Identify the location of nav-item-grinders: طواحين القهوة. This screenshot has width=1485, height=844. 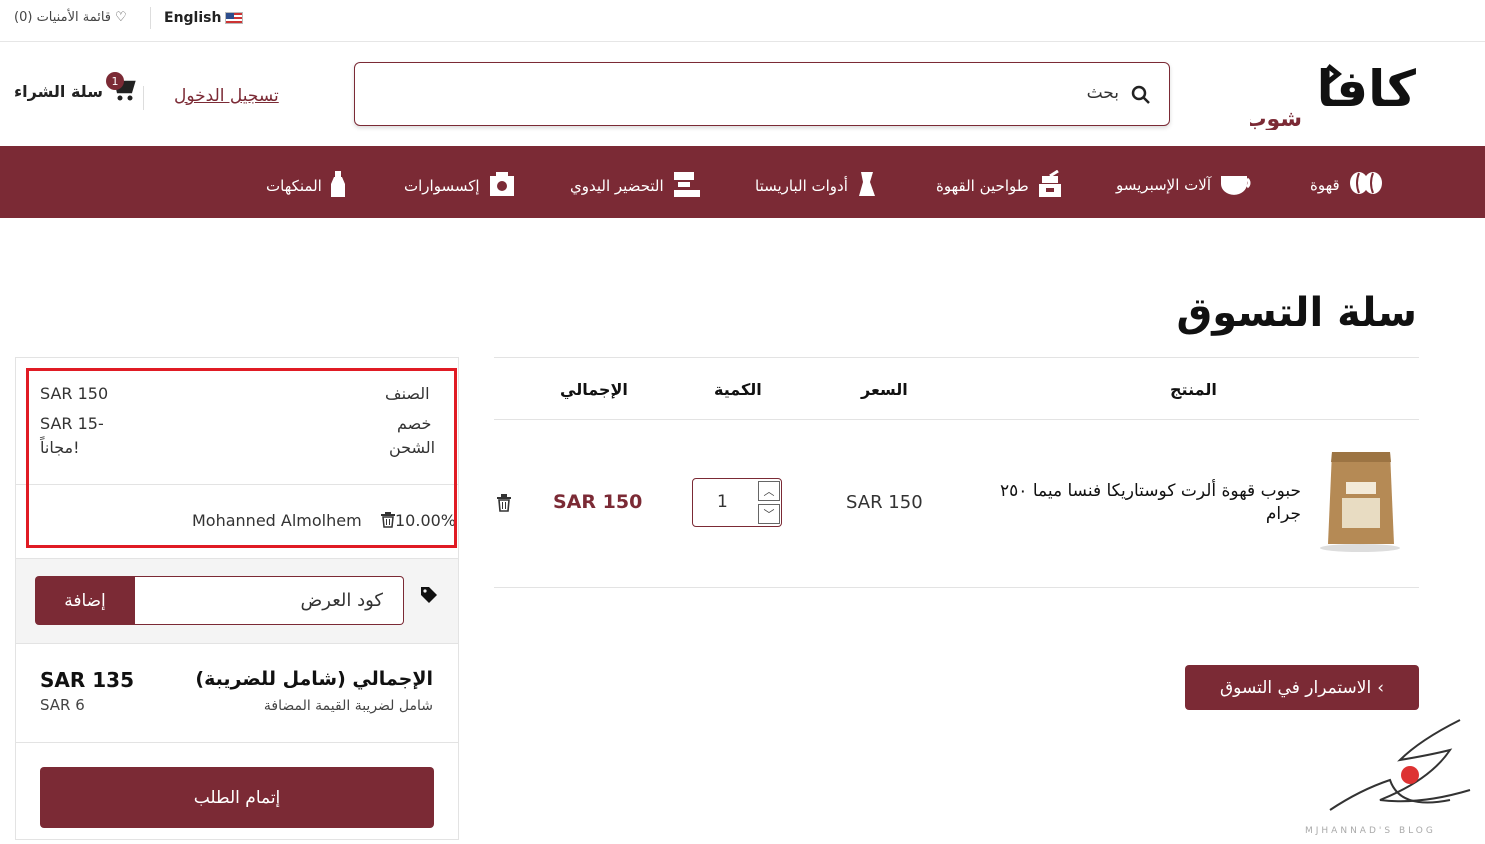
(999, 185).